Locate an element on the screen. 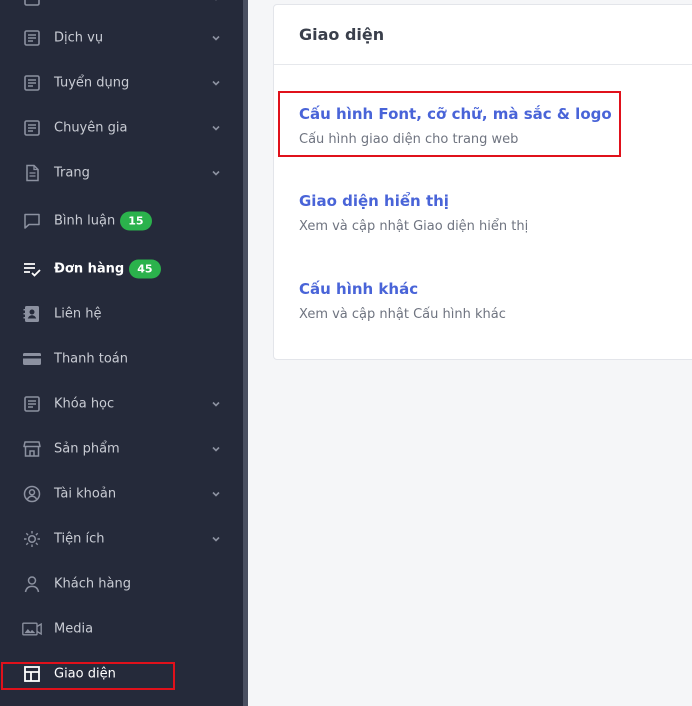 This screenshot has height=706, width=692. sidebar-item-label: Sản phẩm is located at coordinates (87, 449).